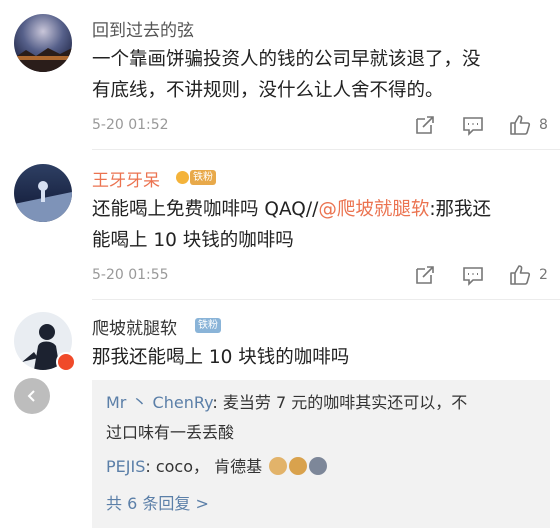  I want to click on reply-text: : coco， 肯德基, so click(206, 466).